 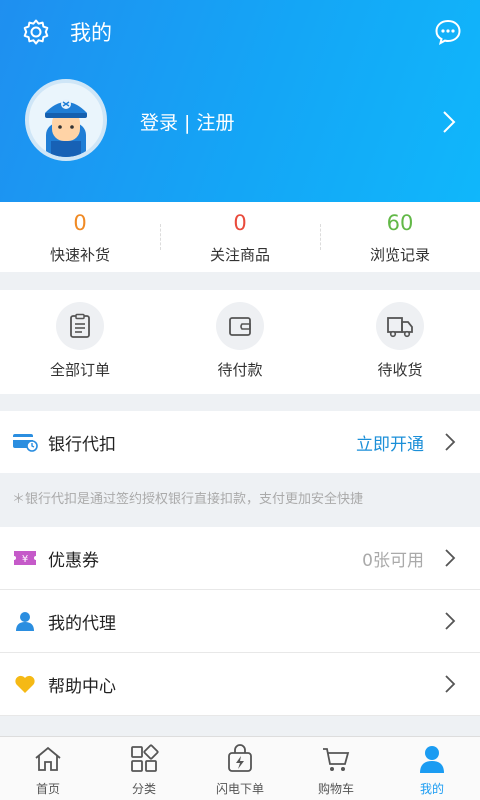 I want to click on wallet-icon, so click(x=240, y=326).